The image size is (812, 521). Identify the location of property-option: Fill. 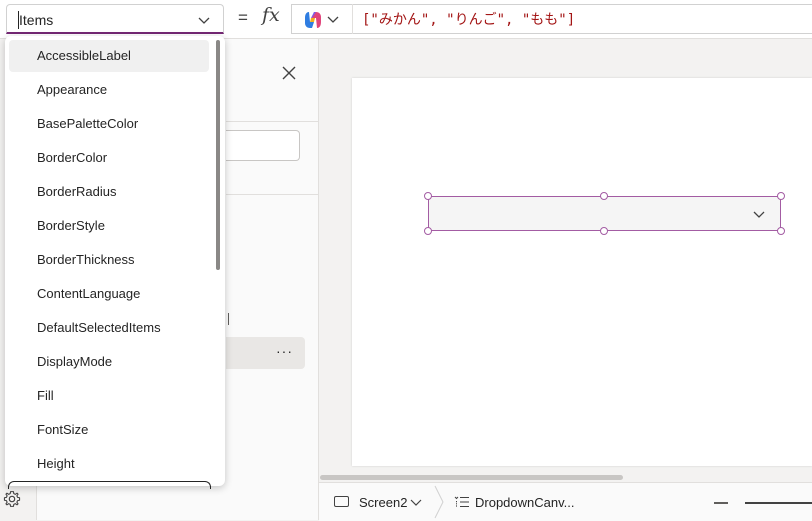
(109, 396).